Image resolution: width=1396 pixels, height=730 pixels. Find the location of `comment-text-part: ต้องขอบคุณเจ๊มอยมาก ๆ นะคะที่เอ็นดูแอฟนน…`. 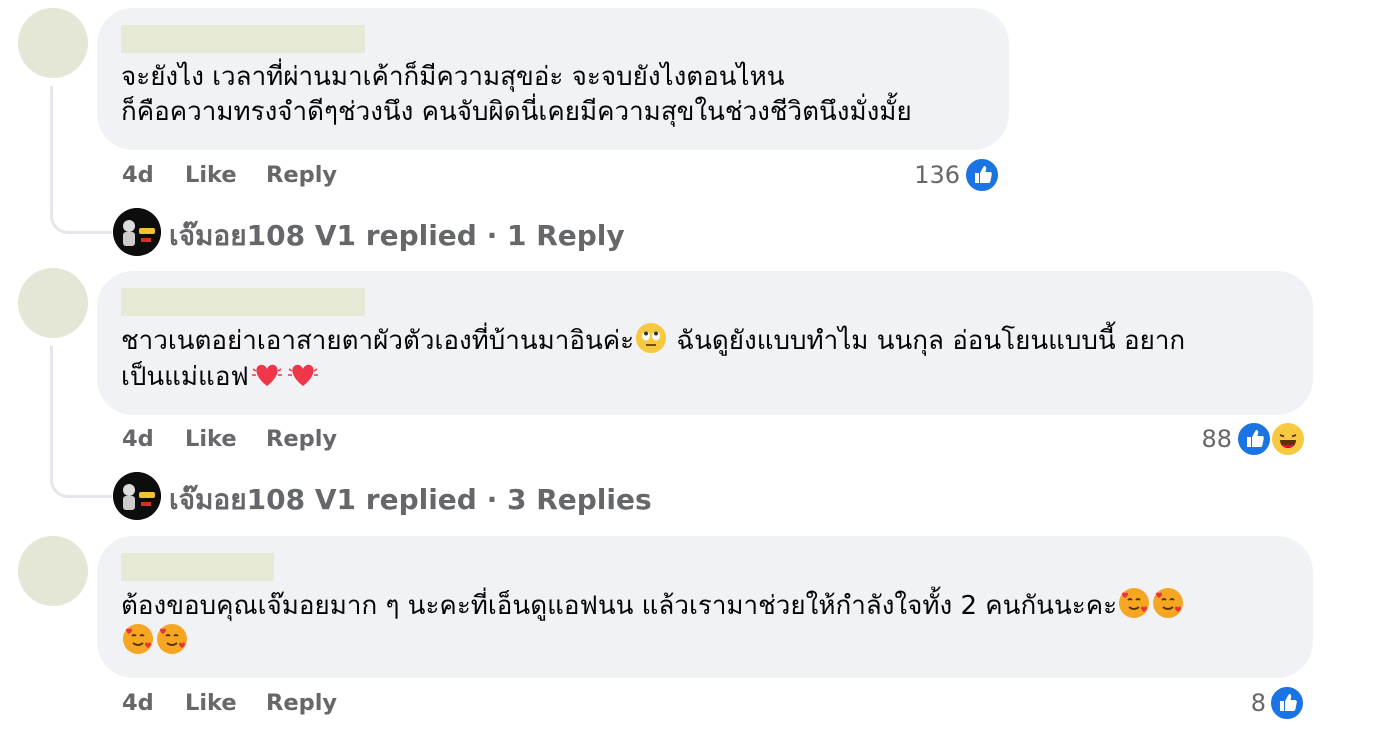

comment-text-part: ต้องขอบคุณเจ๊มอยมาก ๆ นะคะที่เอ็นดูแอฟนน… is located at coordinates (619, 606).